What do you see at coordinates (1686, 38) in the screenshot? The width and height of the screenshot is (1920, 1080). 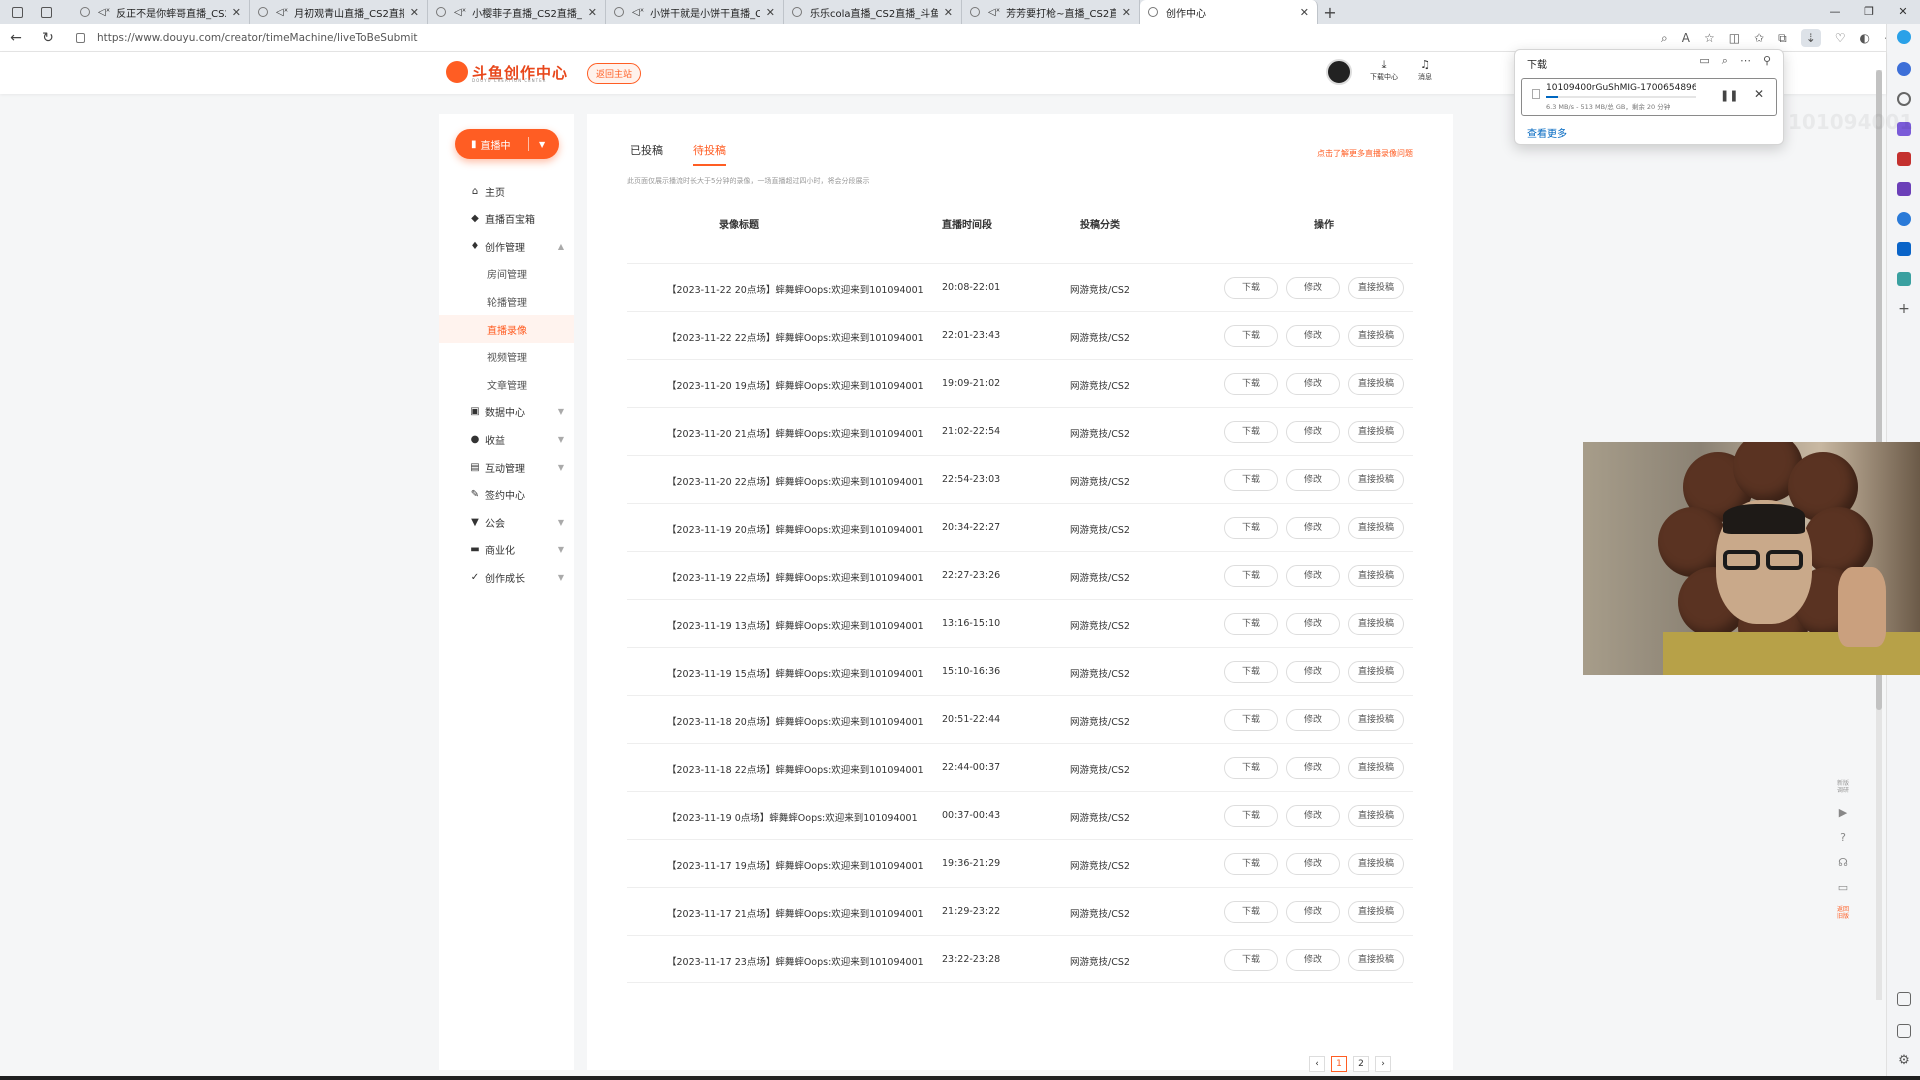 I see `read-aloud-icon: A` at bounding box center [1686, 38].